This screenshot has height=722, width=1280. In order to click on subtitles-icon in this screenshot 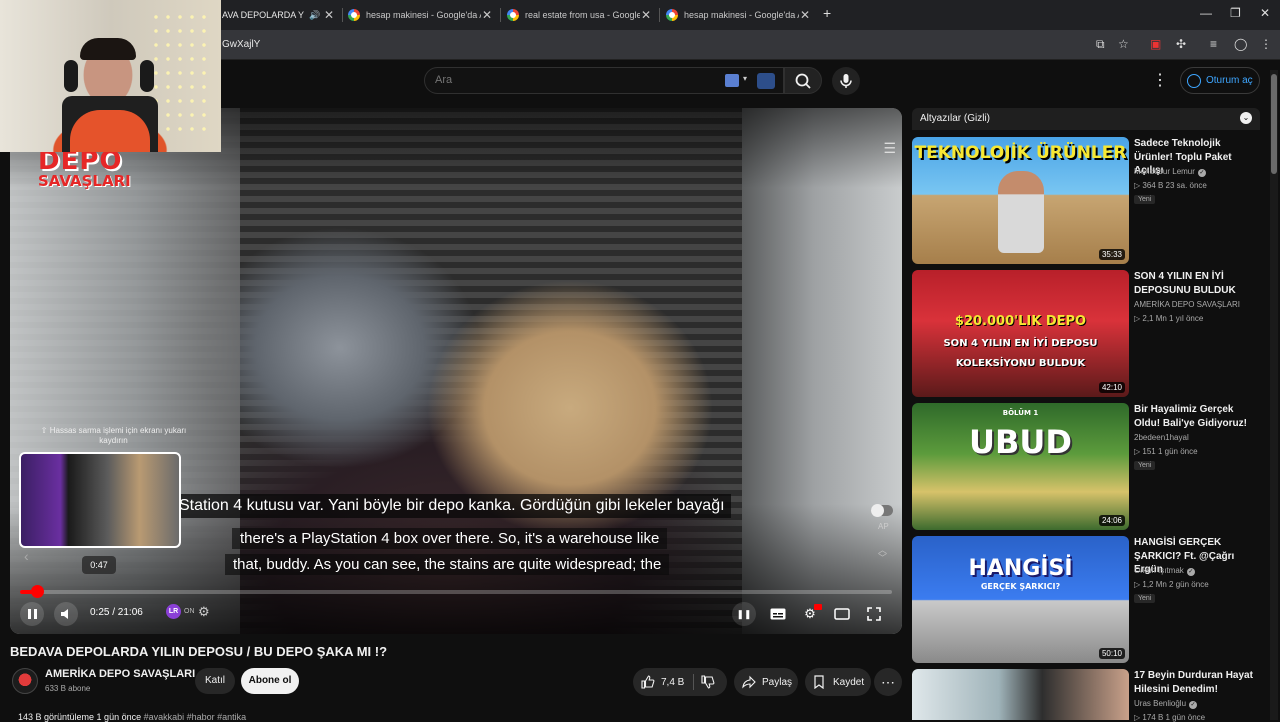, I will do `click(778, 614)`.